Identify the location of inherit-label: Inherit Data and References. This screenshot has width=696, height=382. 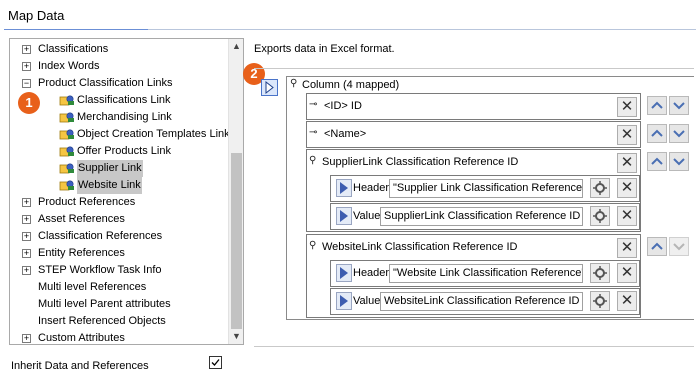
(80, 366).